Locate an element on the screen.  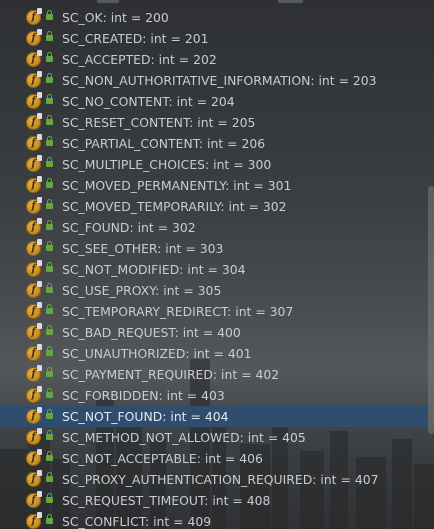
field-row: f SC_NOT_FOUND: int = 404 is located at coordinates (214, 416).